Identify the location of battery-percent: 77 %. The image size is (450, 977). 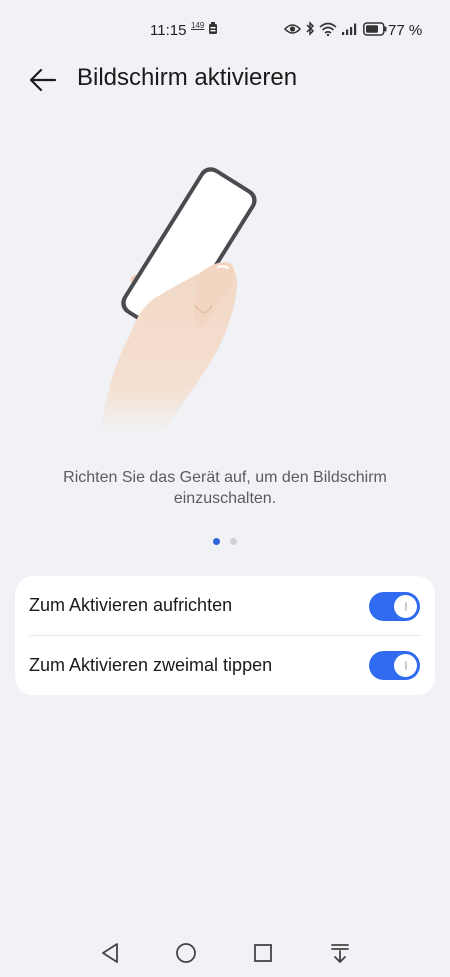
(405, 30).